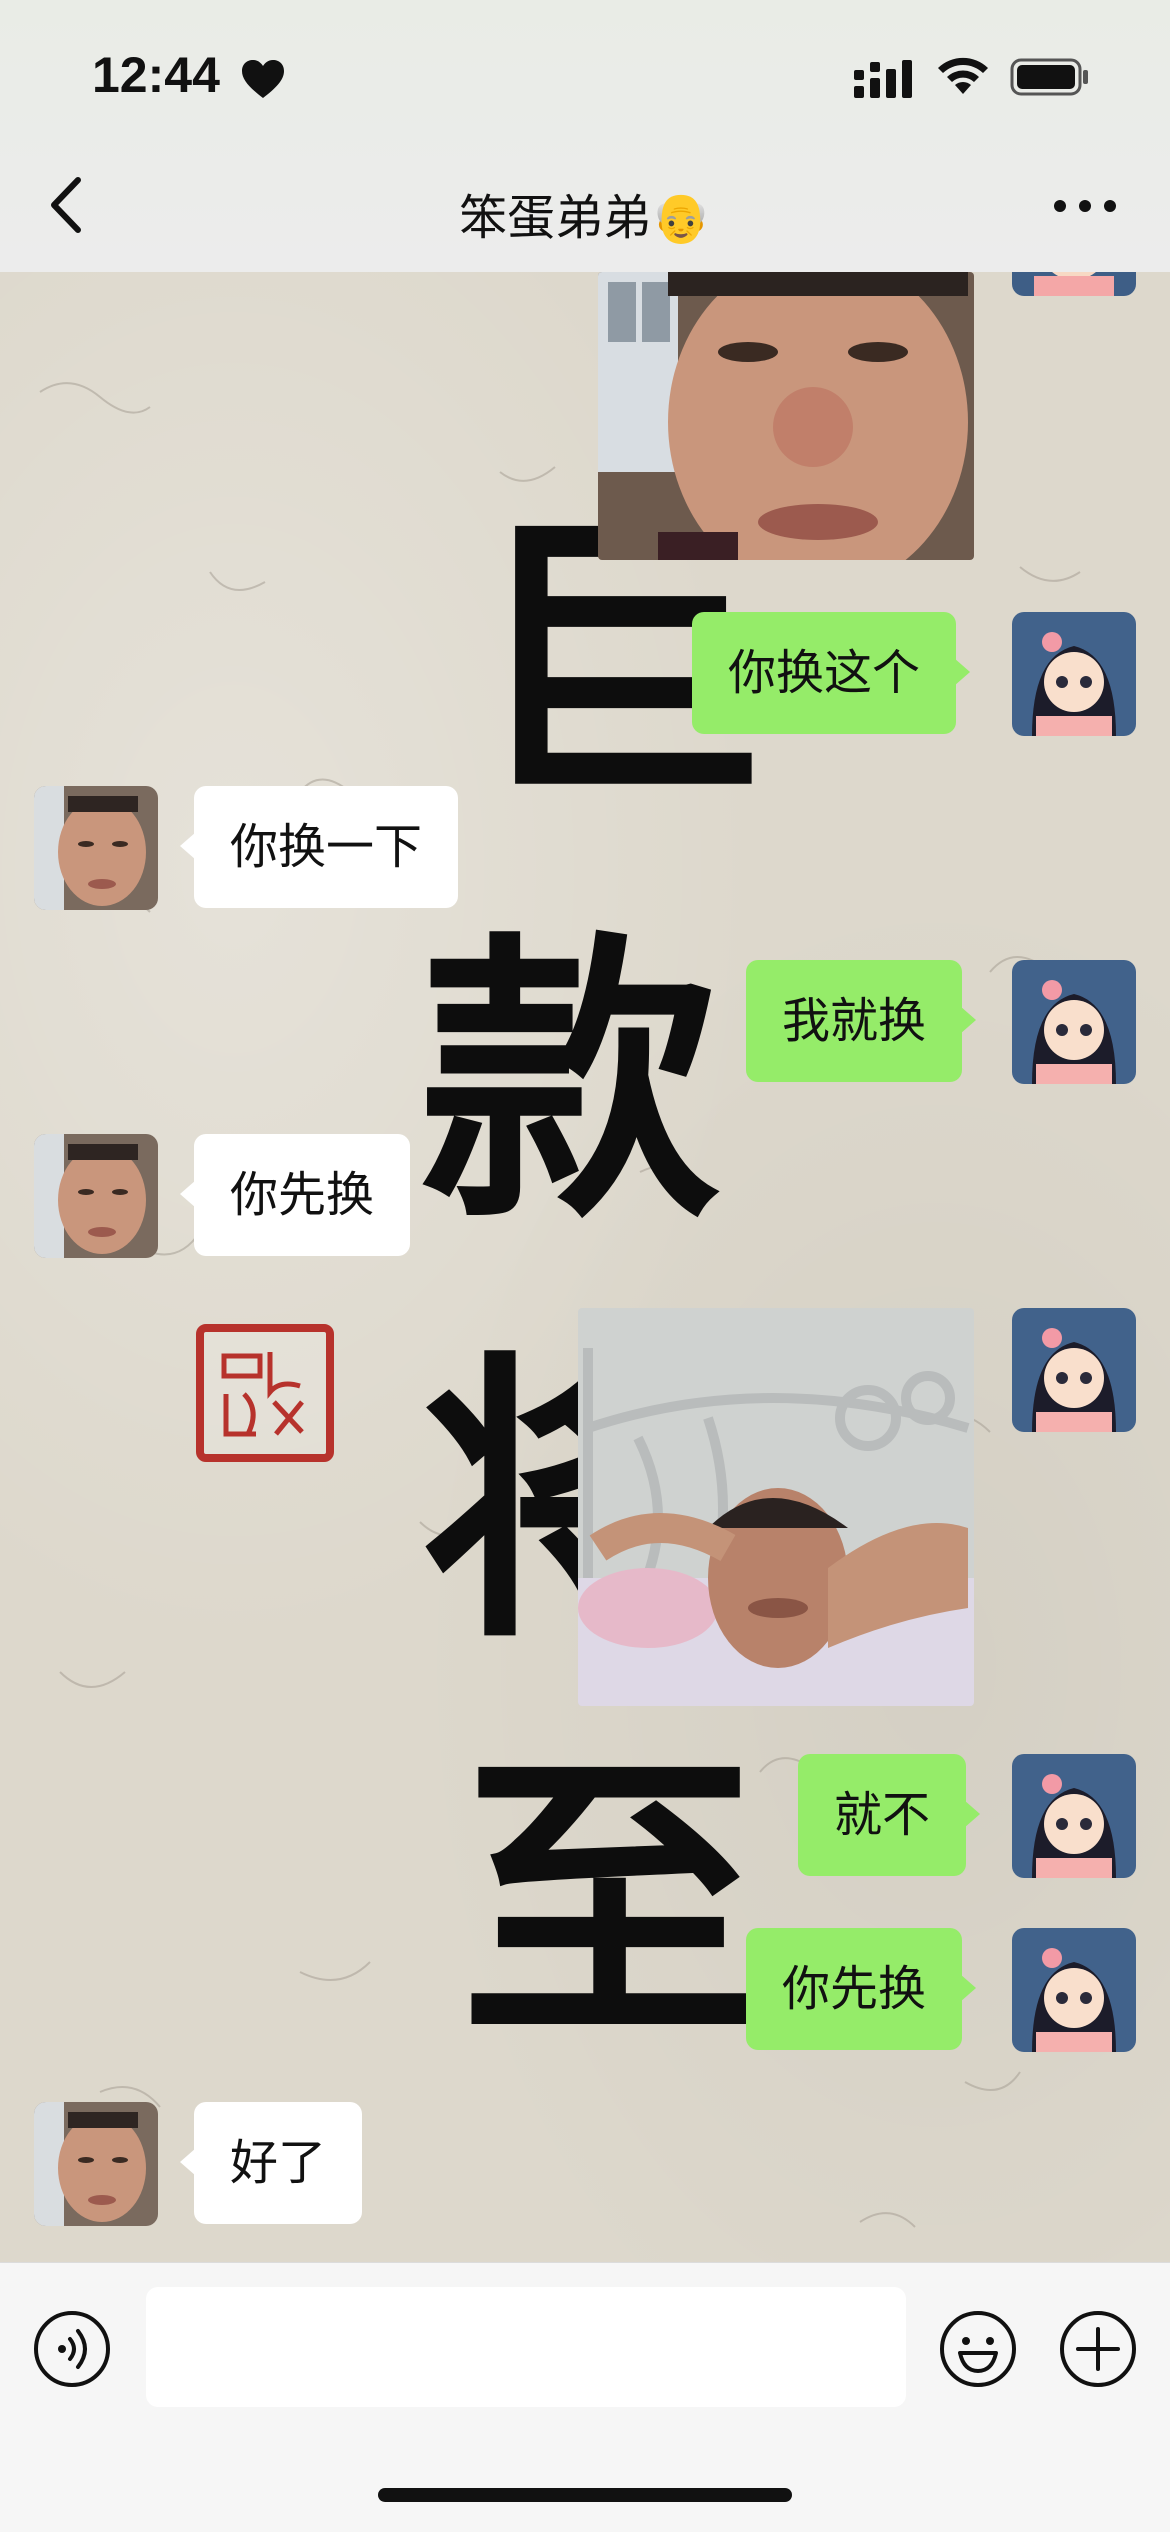 The image size is (1170, 2532). What do you see at coordinates (610, 1901) in the screenshot?
I see `calligraphy-char-4: 至` at bounding box center [610, 1901].